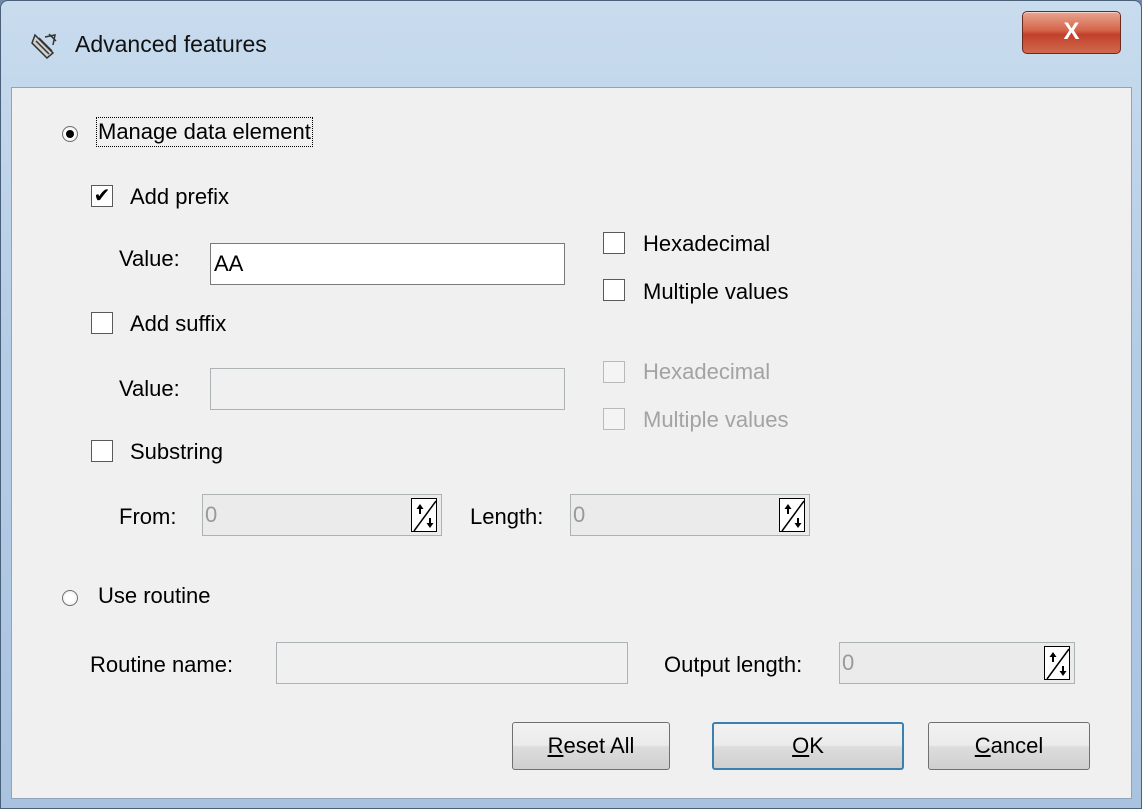 This screenshot has width=1142, height=809. I want to click on use-routine-label: Use routine, so click(154, 596).